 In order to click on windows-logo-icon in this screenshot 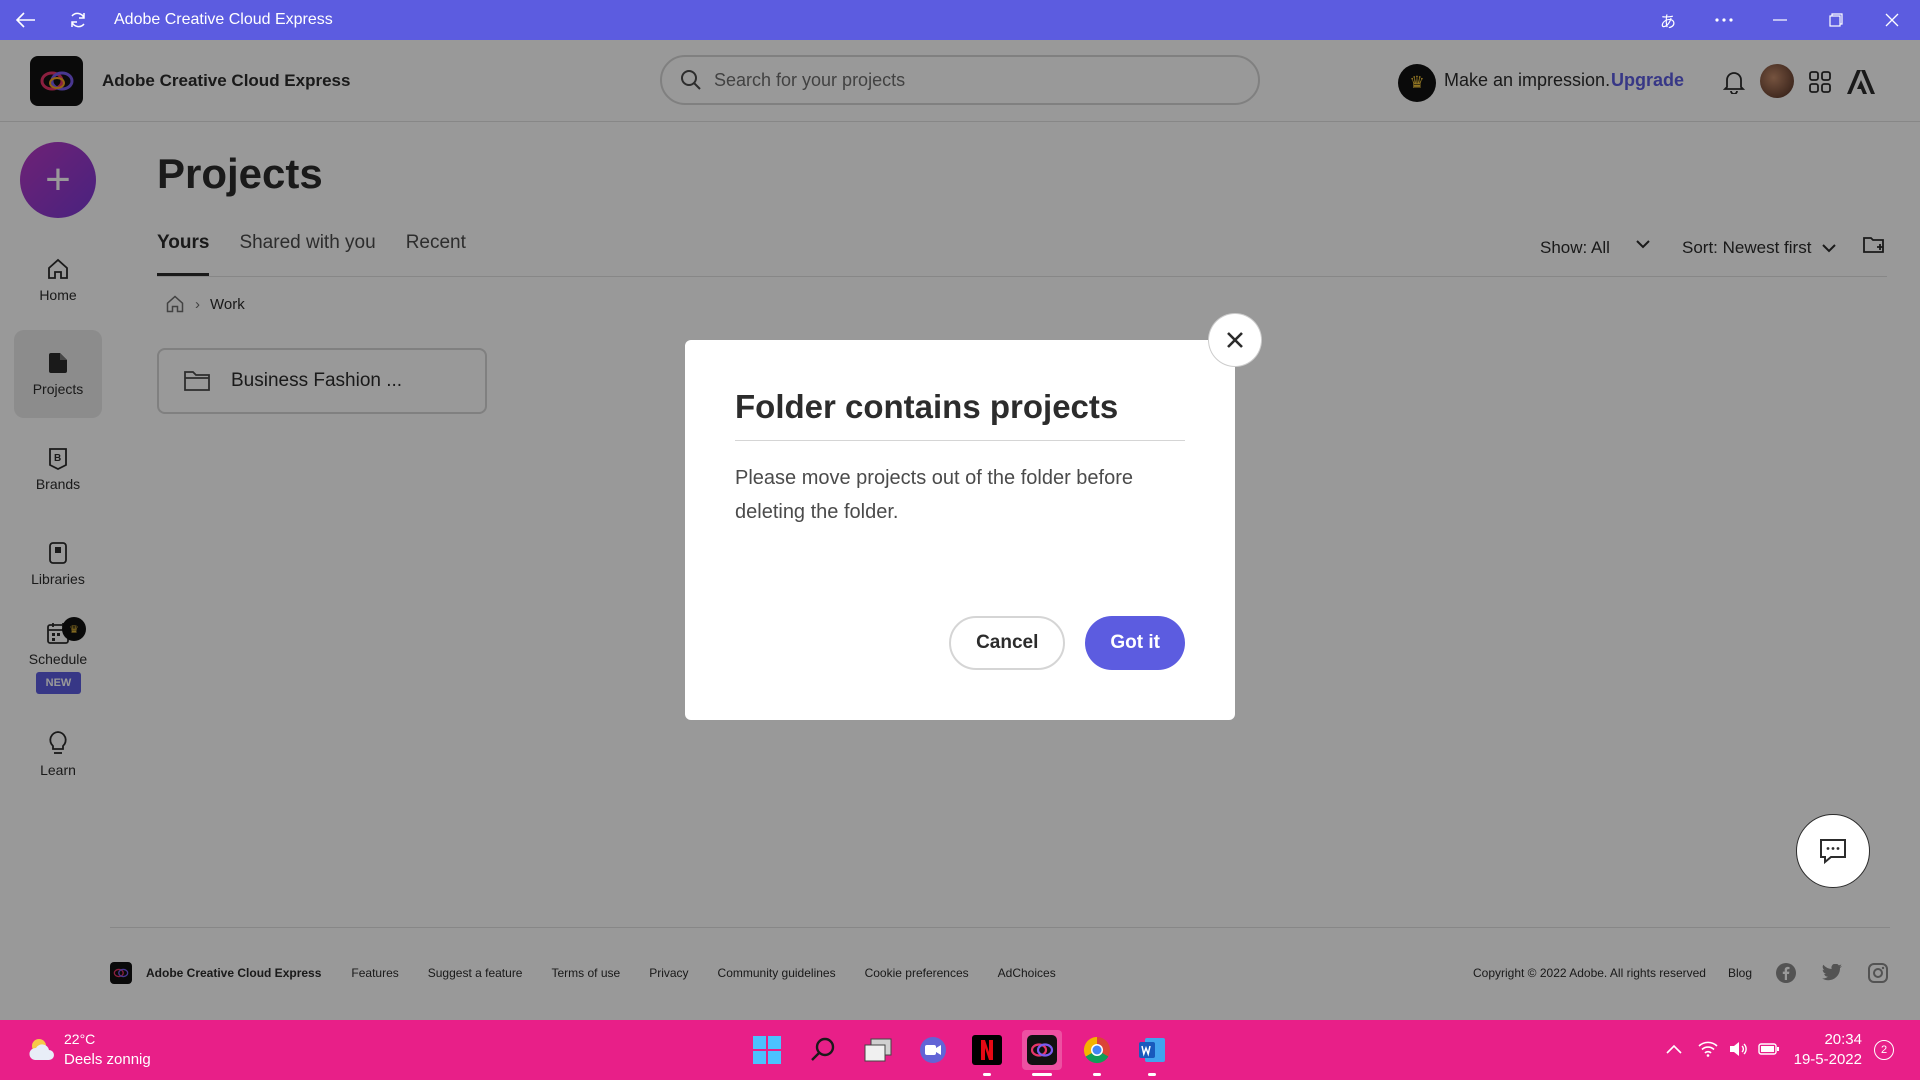, I will do `click(767, 1050)`.